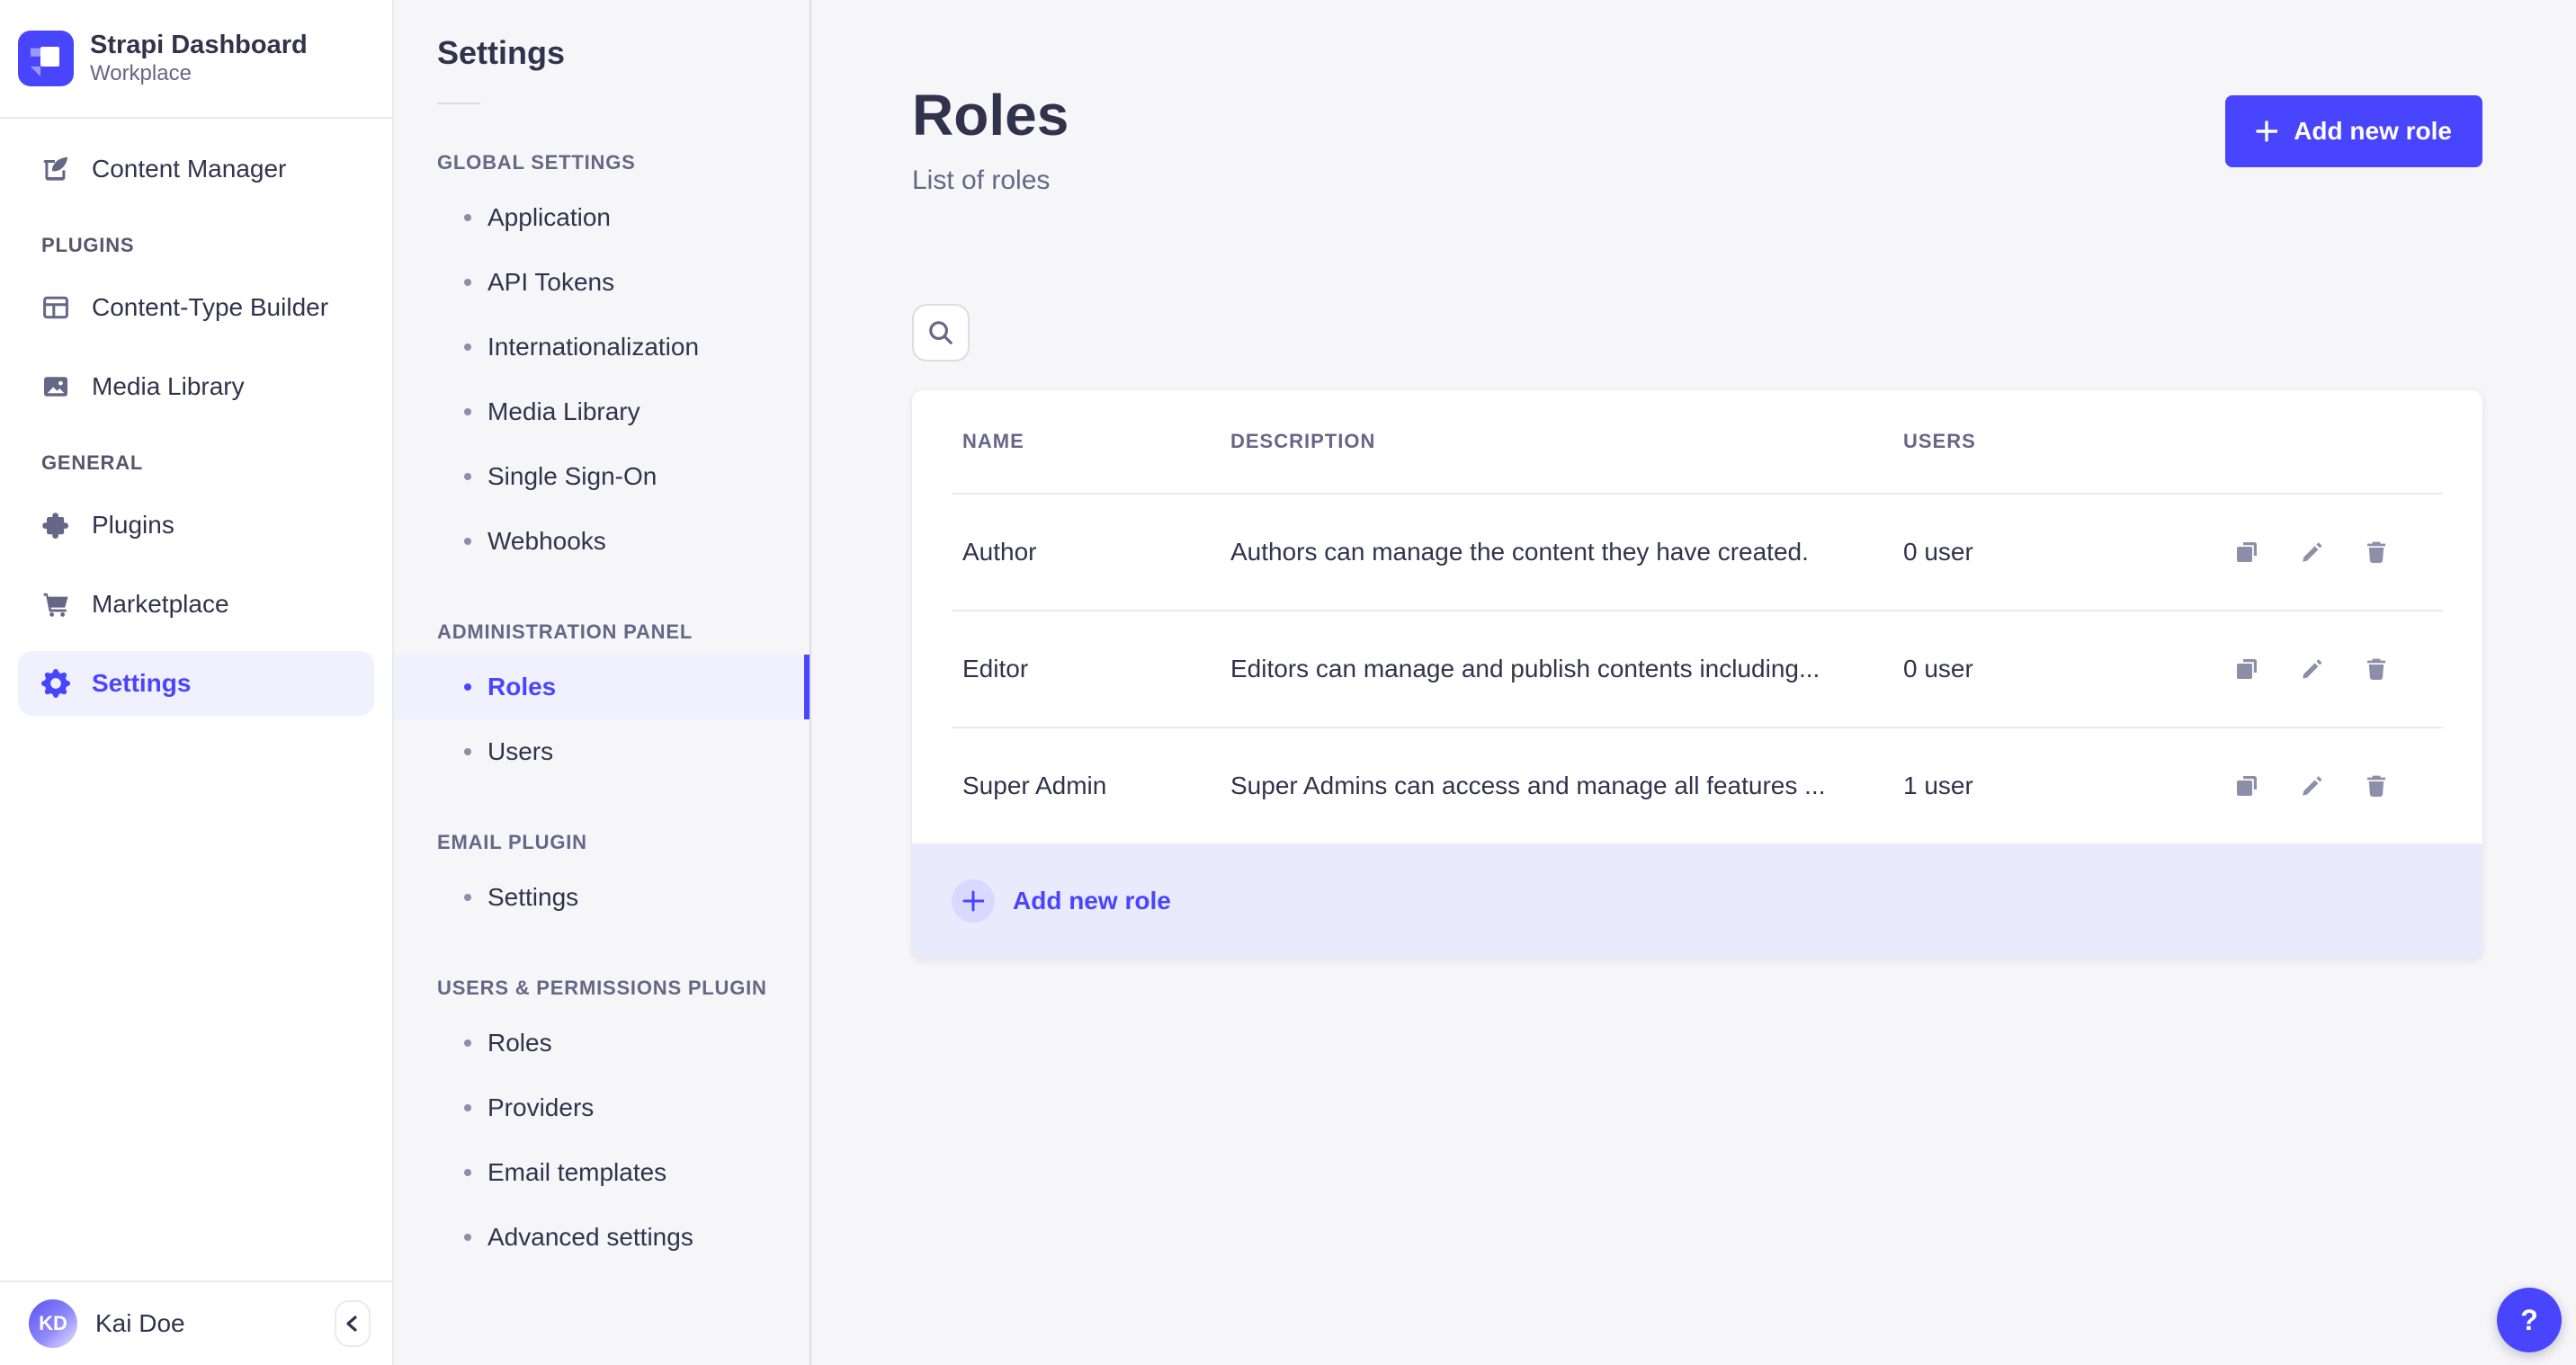 The width and height of the screenshot is (2576, 1365). Describe the element at coordinates (1940, 441) in the screenshot. I see `column-header-users: USERS` at that location.